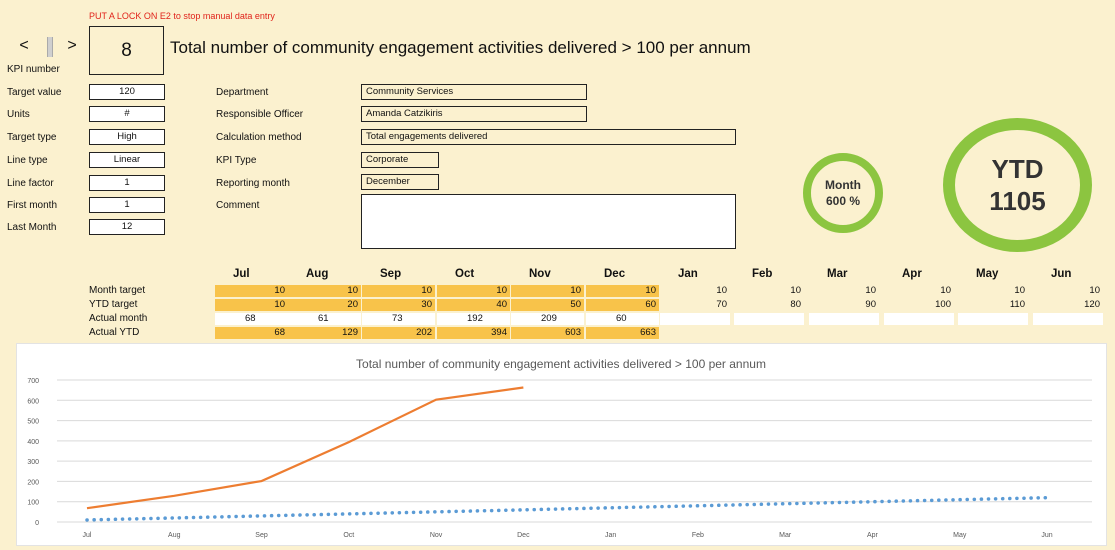 The height and width of the screenshot is (550, 1115). What do you see at coordinates (251, 319) in the screenshot?
I see `actual-month-cell: 68` at bounding box center [251, 319].